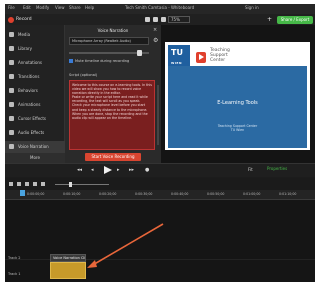 The width and height of the screenshot is (320, 286). I want to click on menu-view: View, so click(60, 7).